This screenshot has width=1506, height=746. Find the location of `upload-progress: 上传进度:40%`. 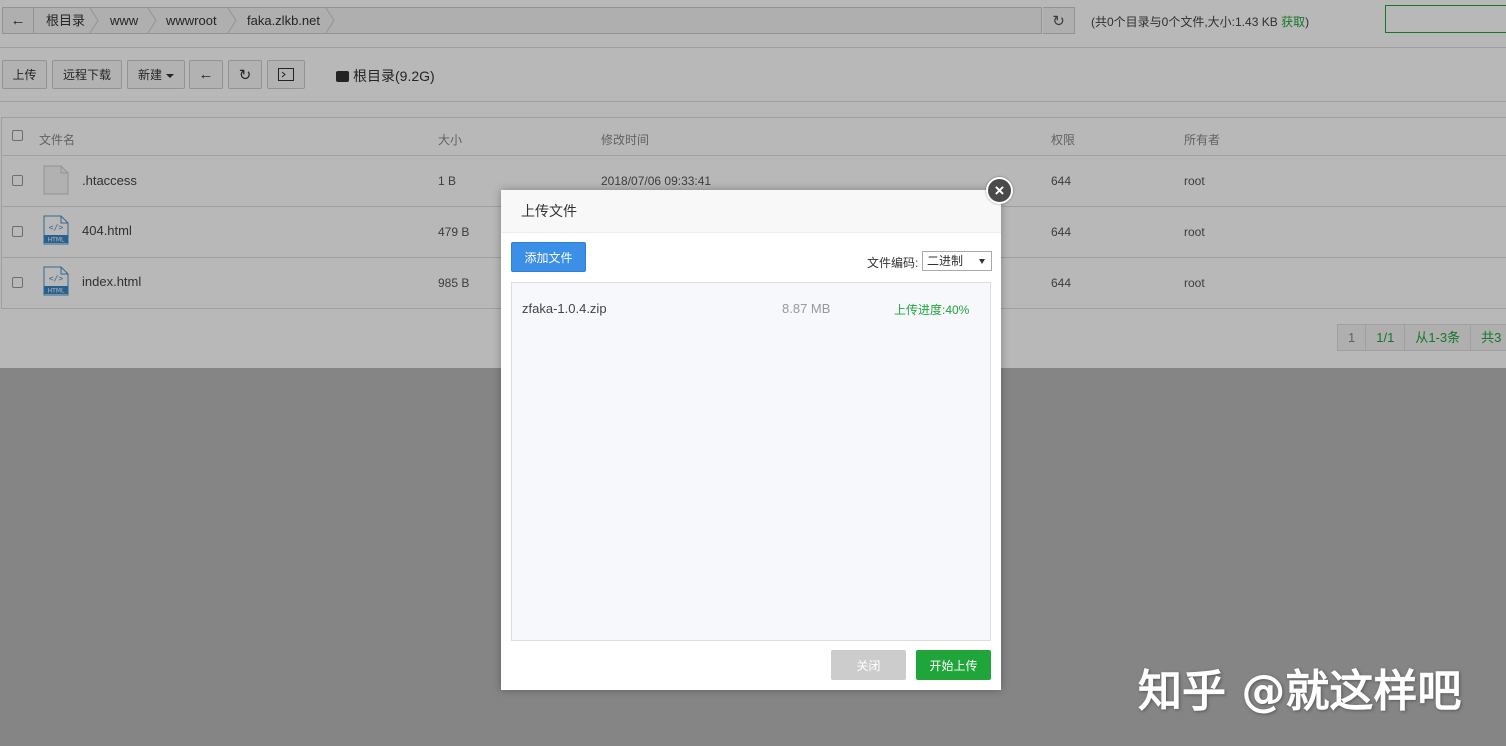

upload-progress: 上传进度:40% is located at coordinates (932, 310).